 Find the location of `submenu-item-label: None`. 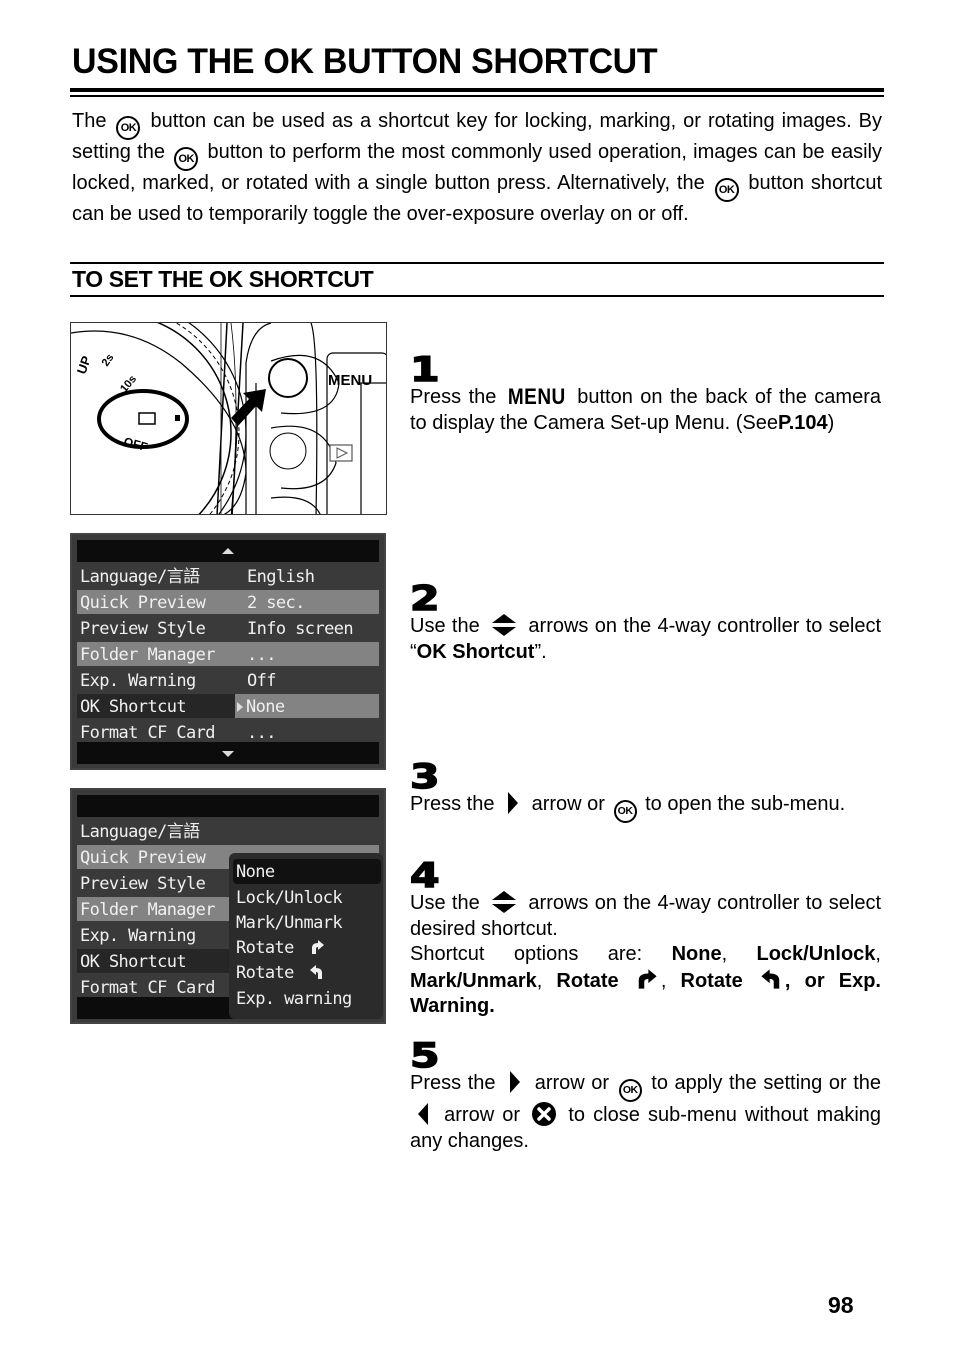

submenu-item-label: None is located at coordinates (255, 872).